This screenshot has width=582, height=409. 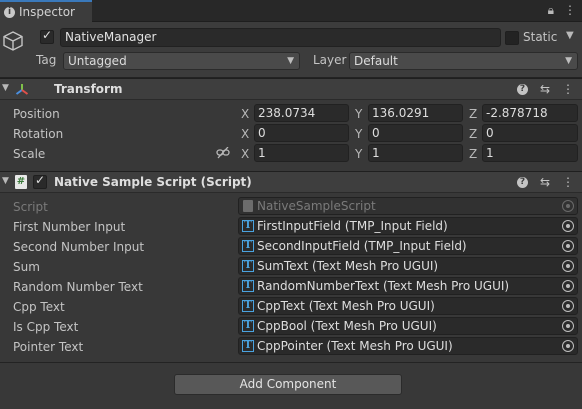 What do you see at coordinates (291, 11) in the screenshot?
I see `tab-strip: i Inspector 🔒︎ ⋮` at bounding box center [291, 11].